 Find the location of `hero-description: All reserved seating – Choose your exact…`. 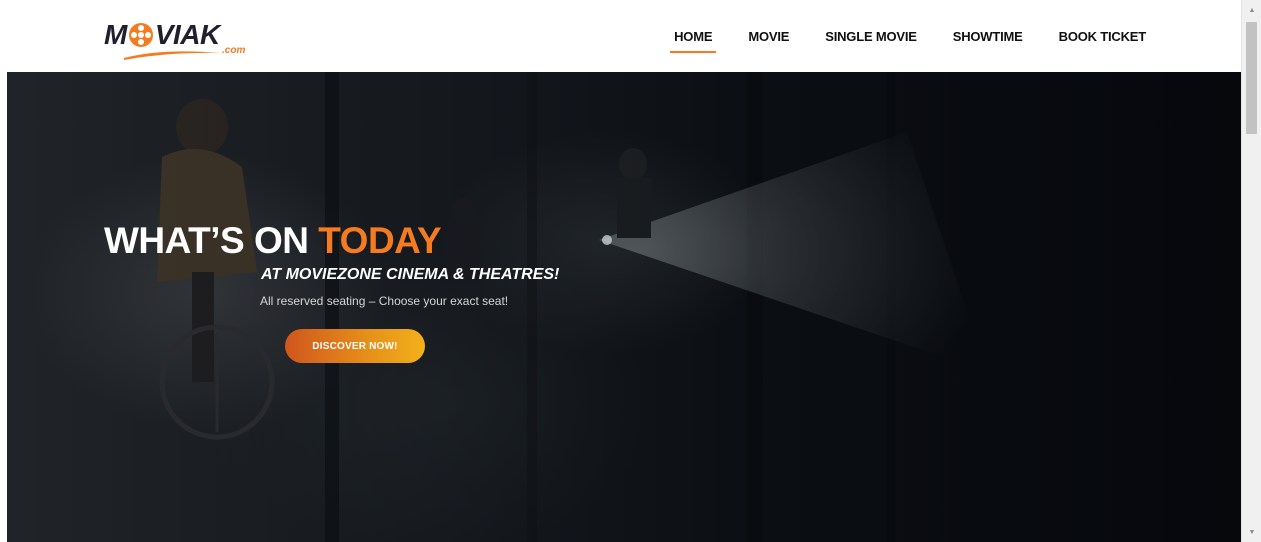

hero-description: All reserved seating – Choose your exact… is located at coordinates (384, 301).